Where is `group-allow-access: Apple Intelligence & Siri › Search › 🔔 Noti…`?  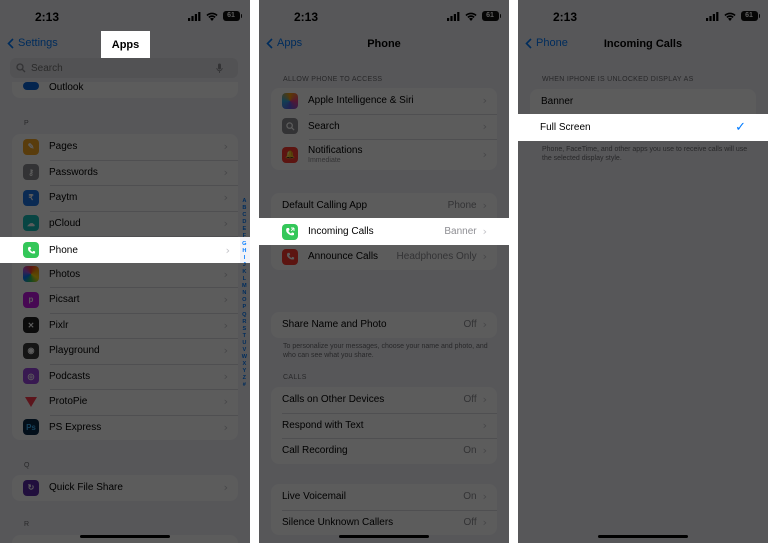
group-allow-access: Apple Intelligence & Siri › Search › 🔔 Noti… is located at coordinates (384, 129).